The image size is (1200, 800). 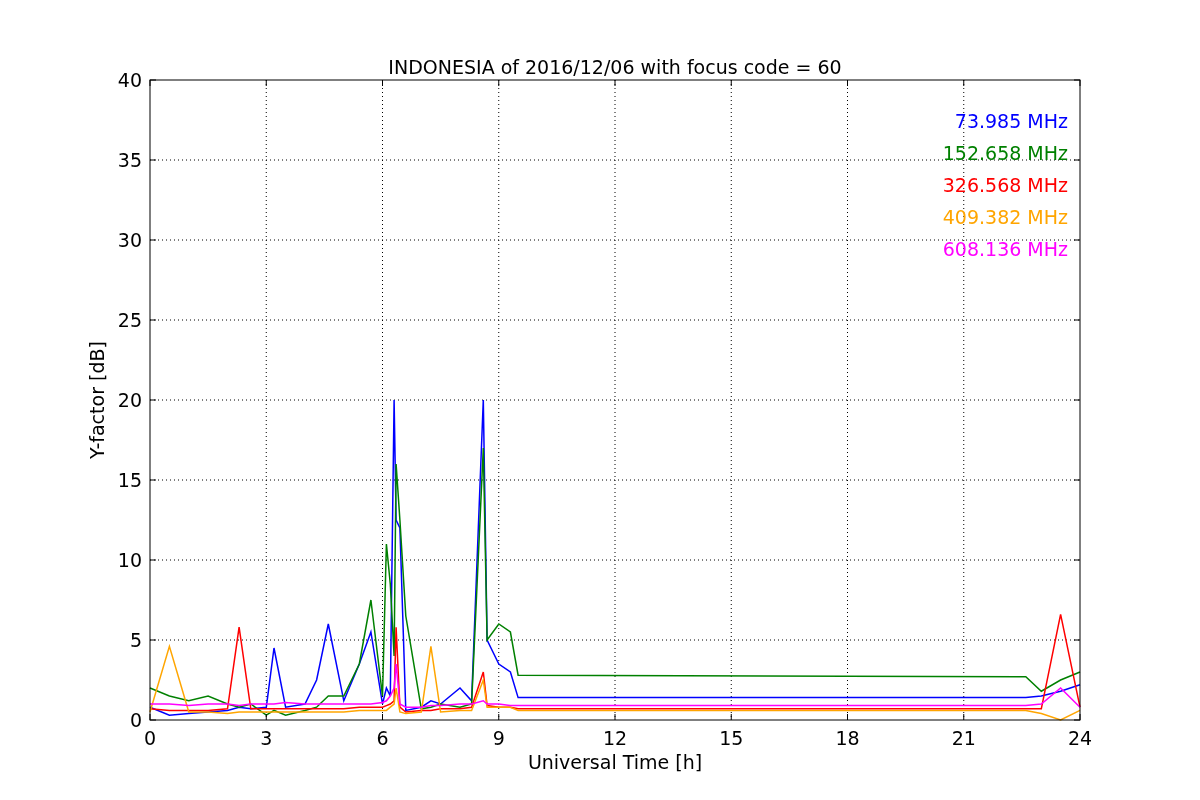 I want to click on x-tick-label: 21, so click(x=963, y=738).